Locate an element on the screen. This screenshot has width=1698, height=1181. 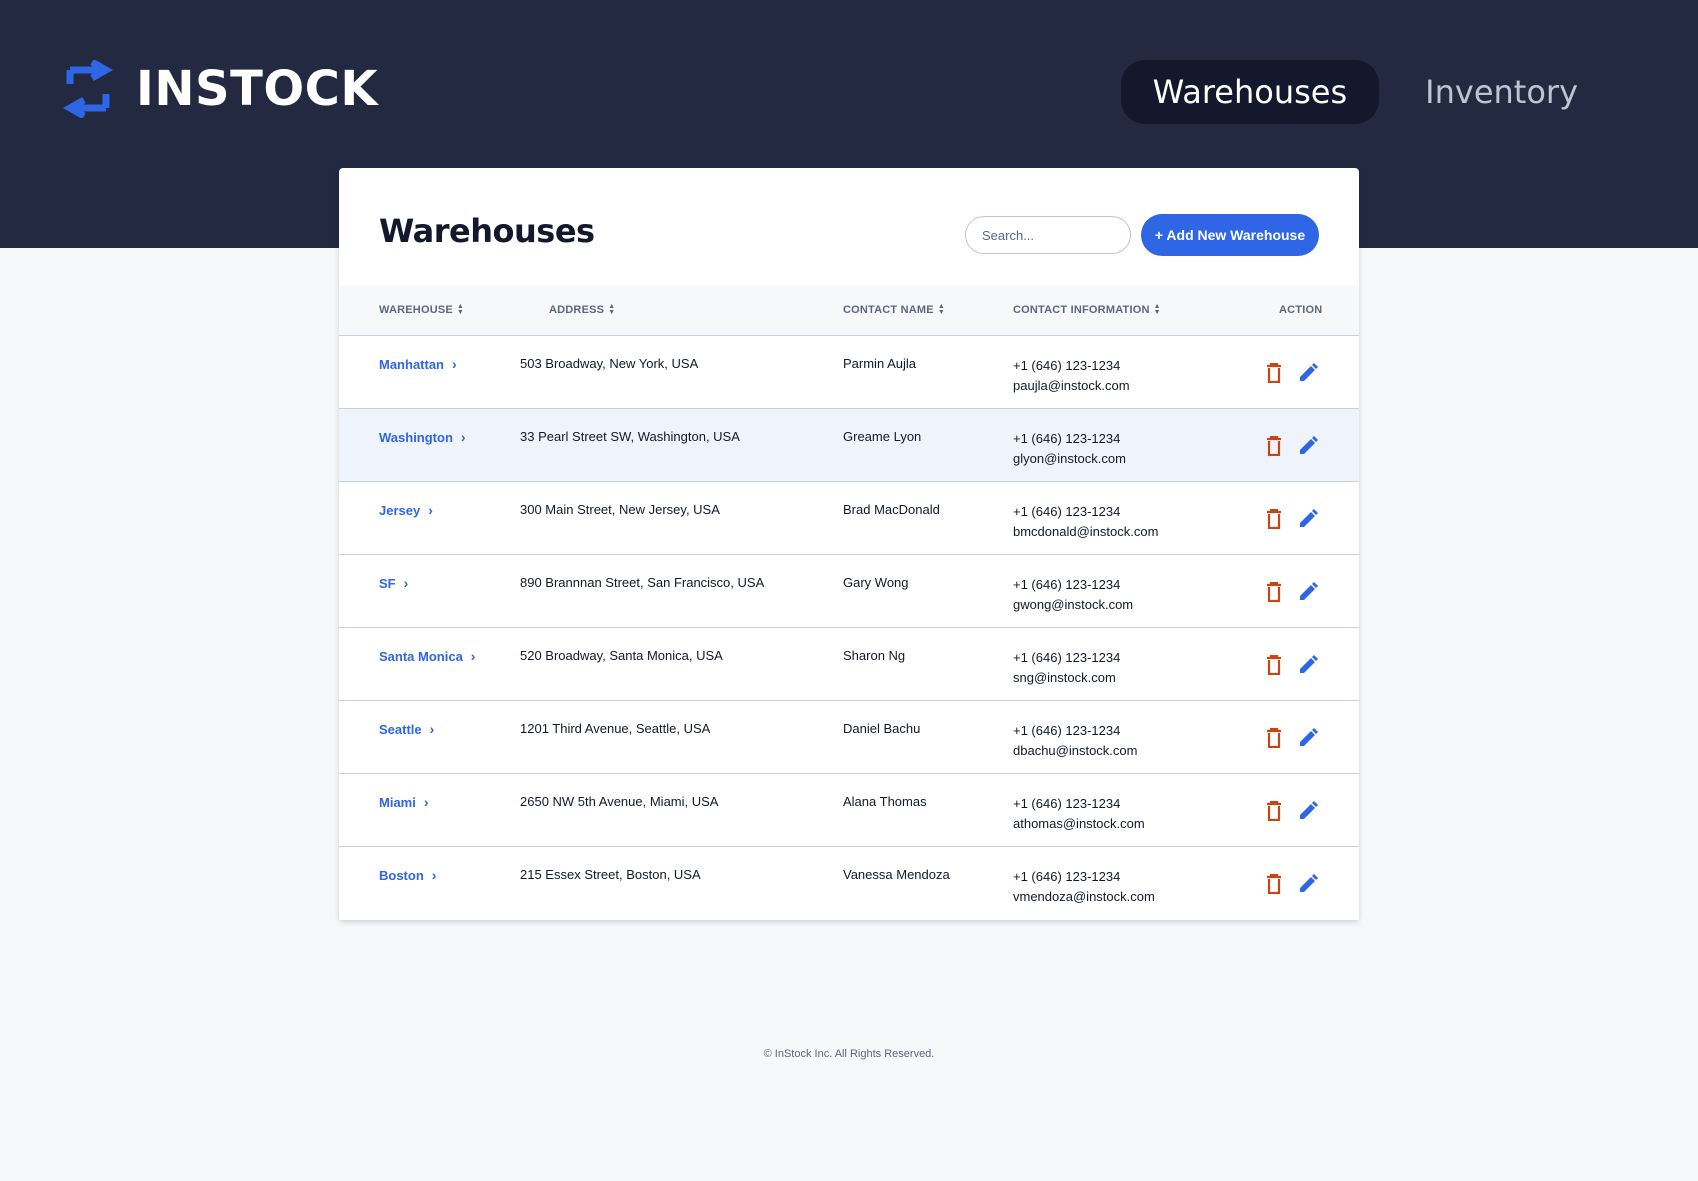
column-warehouse-label: WAREHOUSE is located at coordinates (416, 310).